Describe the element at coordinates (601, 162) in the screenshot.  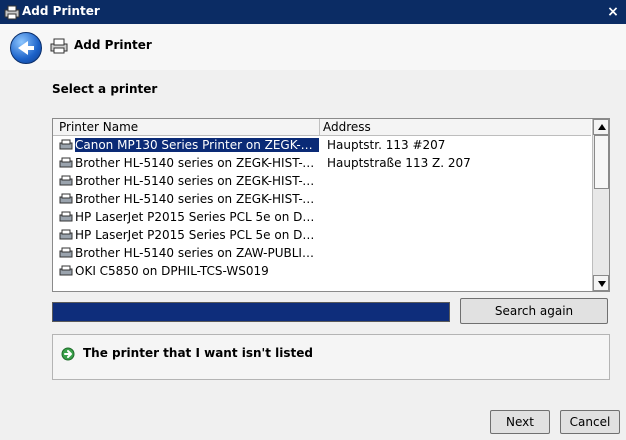
I see `scroll-thumb` at that location.